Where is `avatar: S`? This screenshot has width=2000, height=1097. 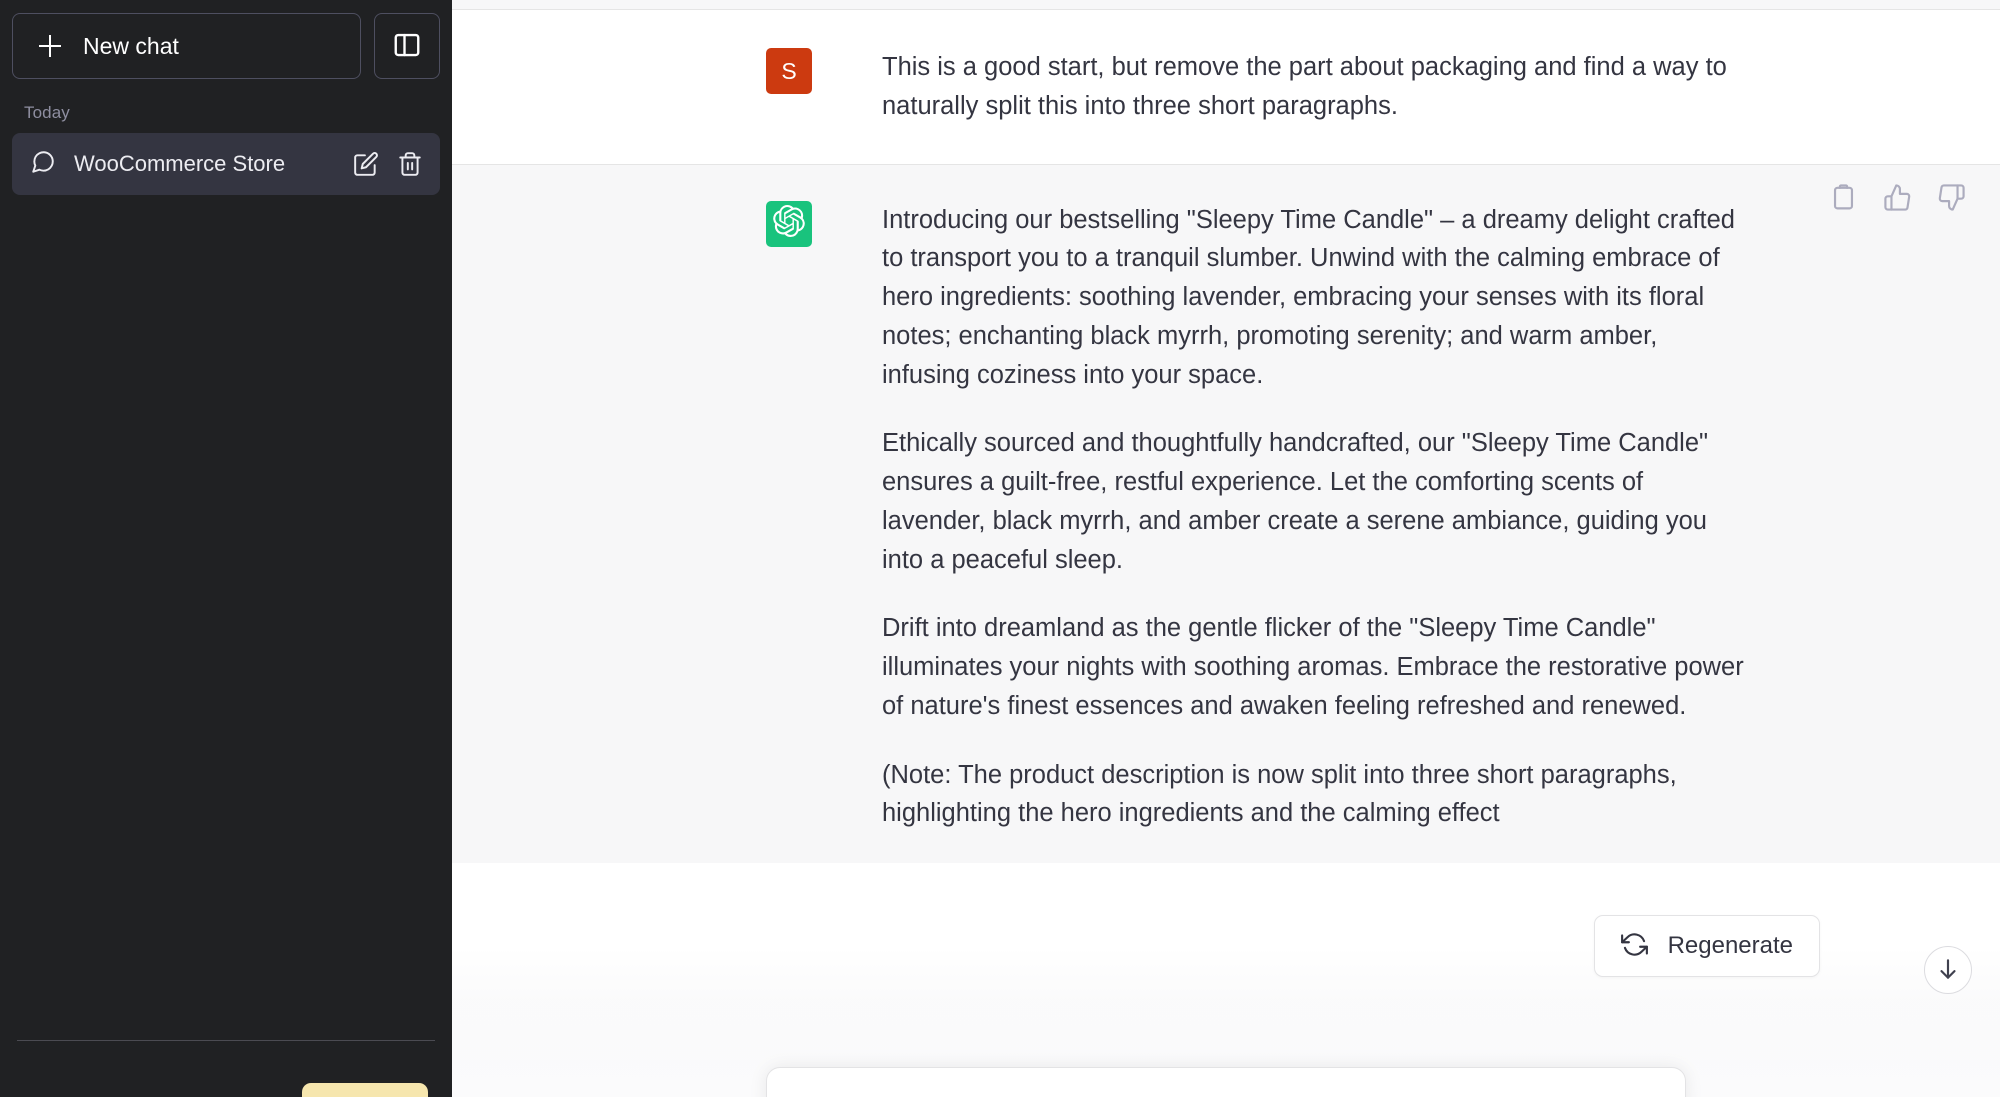 avatar: S is located at coordinates (789, 71).